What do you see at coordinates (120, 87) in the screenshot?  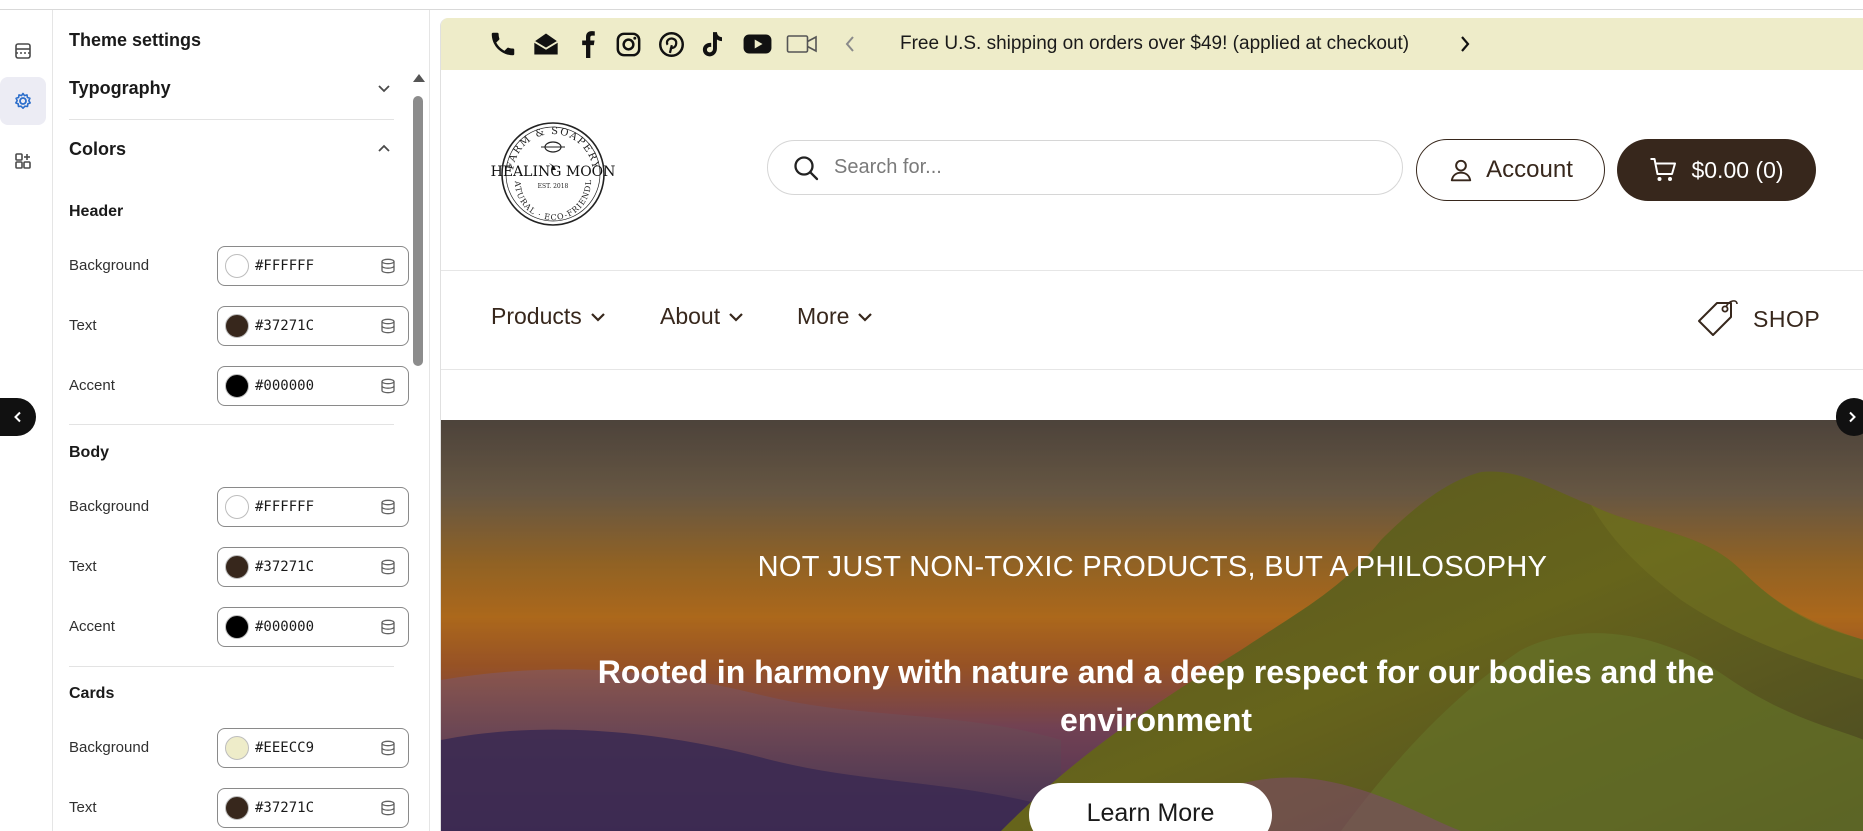 I see `typography-label: Typography` at bounding box center [120, 87].